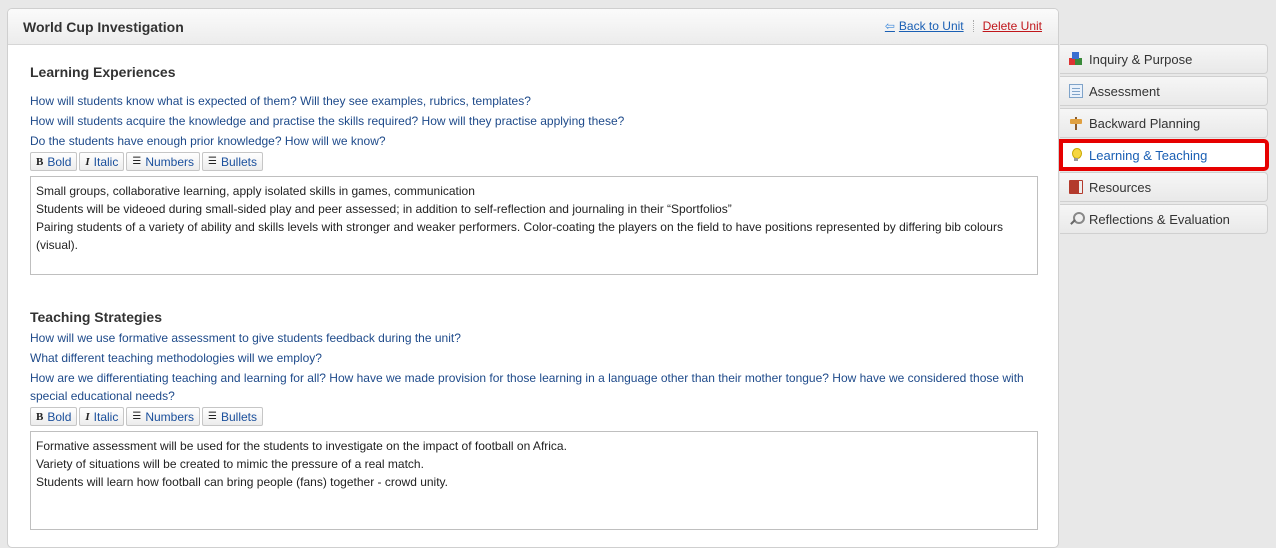  Describe the element at coordinates (1164, 91) in the screenshot. I see `nav-item-assessment: Assessment` at that location.